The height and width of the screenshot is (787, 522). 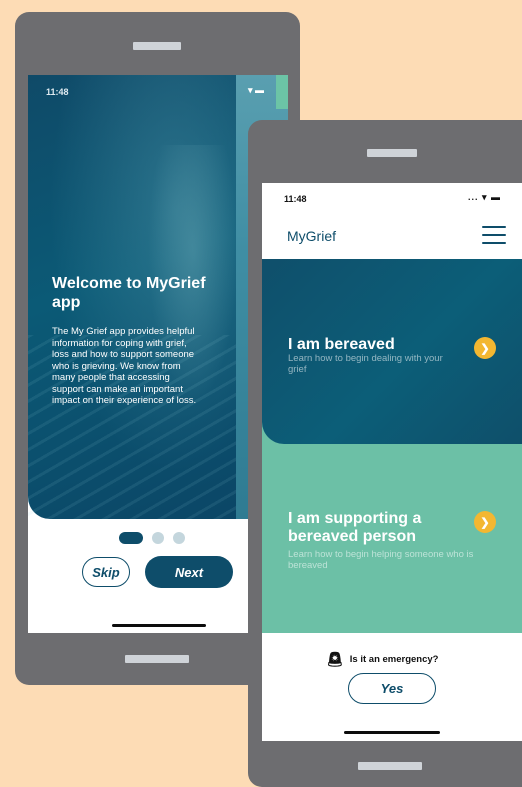 What do you see at coordinates (131, 538) in the screenshot?
I see `page-dot-active` at bounding box center [131, 538].